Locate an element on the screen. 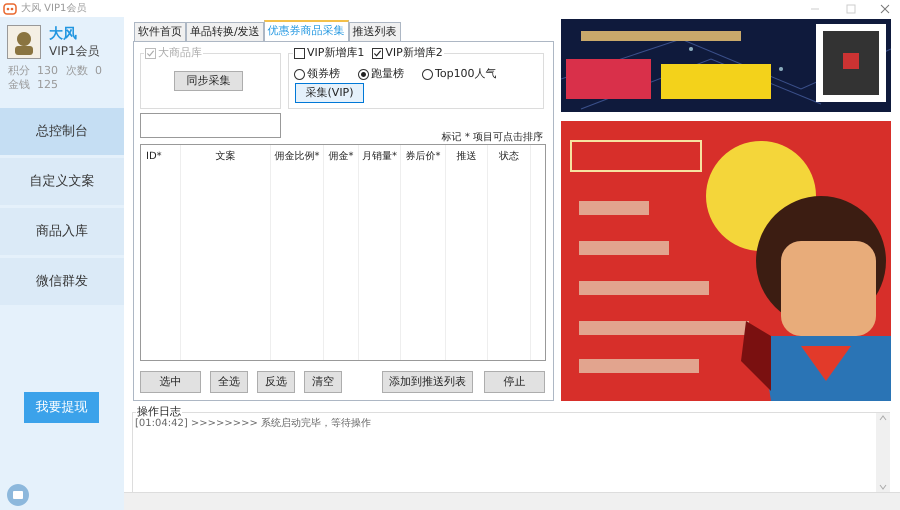 This screenshot has height=510, width=900. collect-vip-button: 采集(VIP) is located at coordinates (329, 93).